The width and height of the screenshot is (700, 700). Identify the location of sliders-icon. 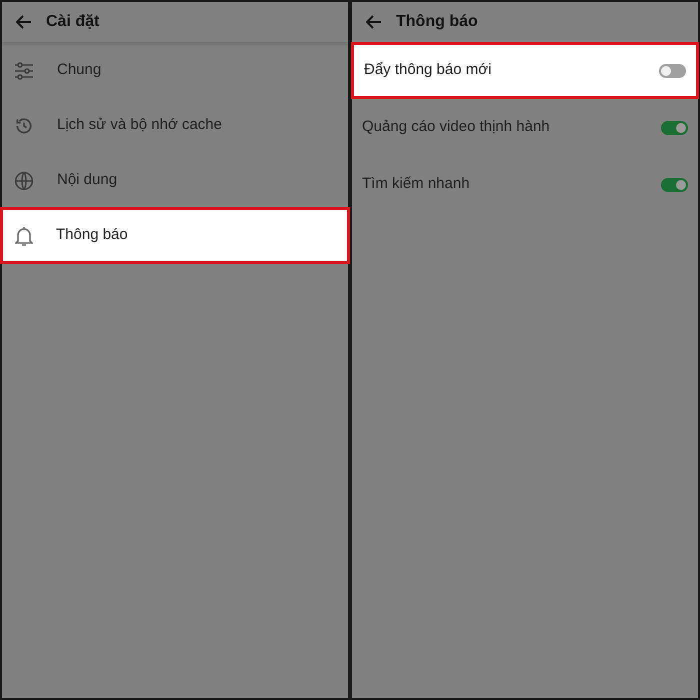
(24, 71).